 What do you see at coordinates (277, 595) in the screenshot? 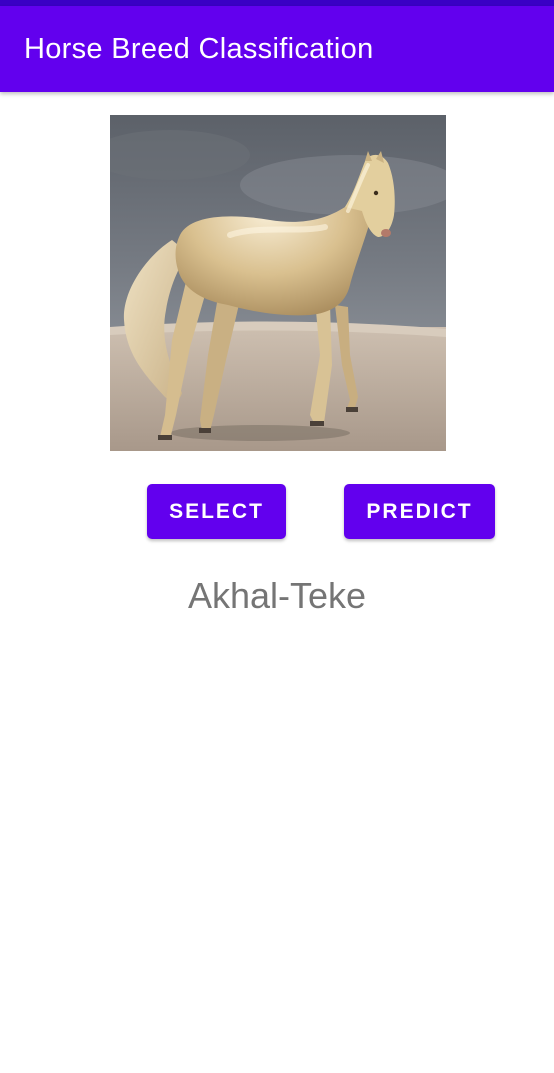
I see `prediction-result: Akhal-Teke` at bounding box center [277, 595].